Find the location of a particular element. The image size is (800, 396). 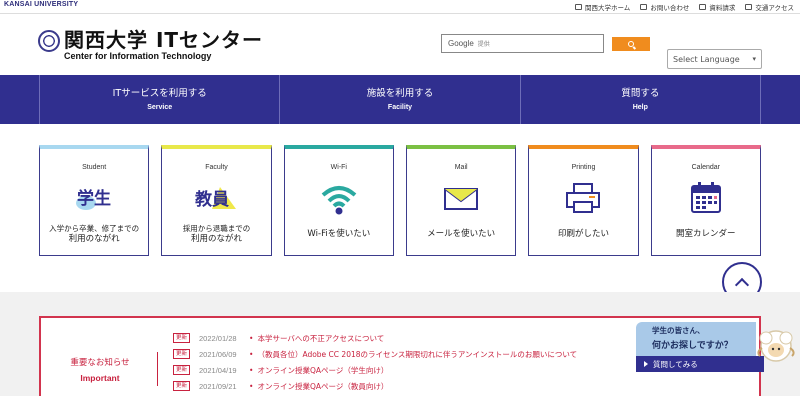

university-name: KANSAI UNIVERSITY is located at coordinates (41, 4).